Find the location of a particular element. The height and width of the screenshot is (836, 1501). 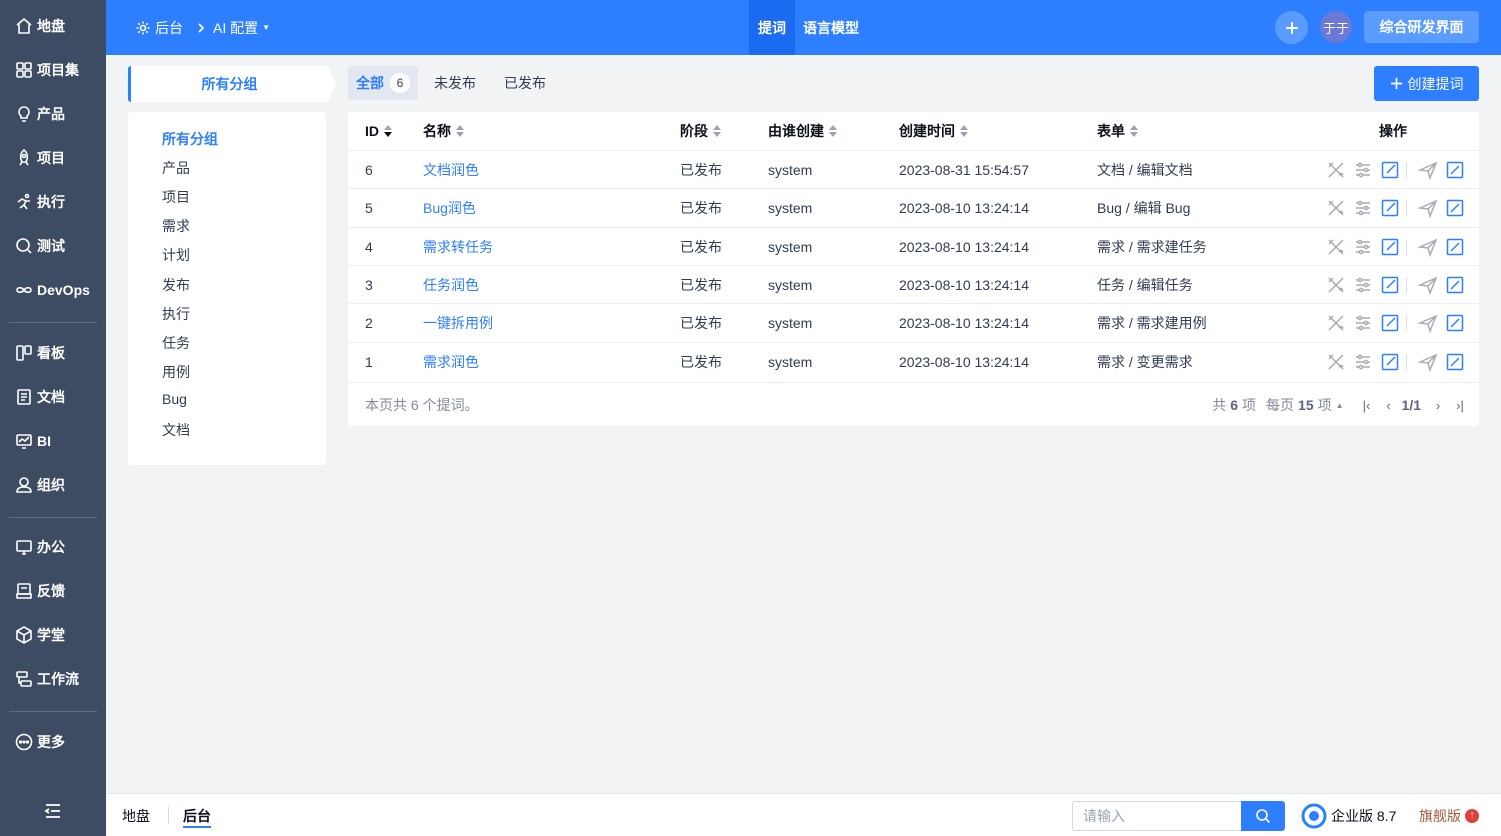

next-page-icon: › is located at coordinates (1438, 405).